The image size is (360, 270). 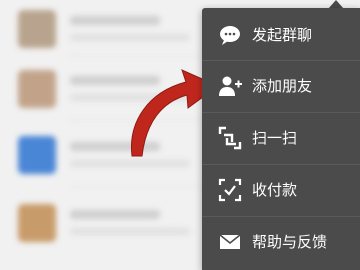 I want to click on menu-item-payment: 收付款, so click(x=281, y=190).